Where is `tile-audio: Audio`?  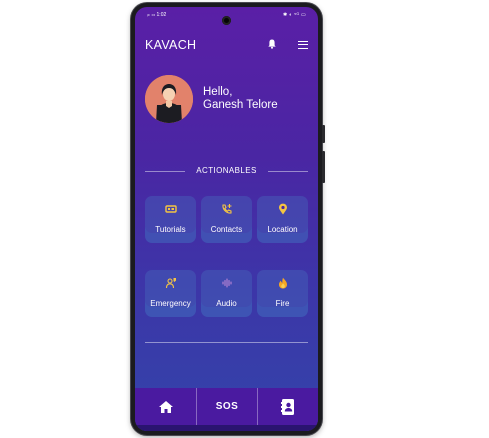
tile-audio: Audio is located at coordinates (226, 293).